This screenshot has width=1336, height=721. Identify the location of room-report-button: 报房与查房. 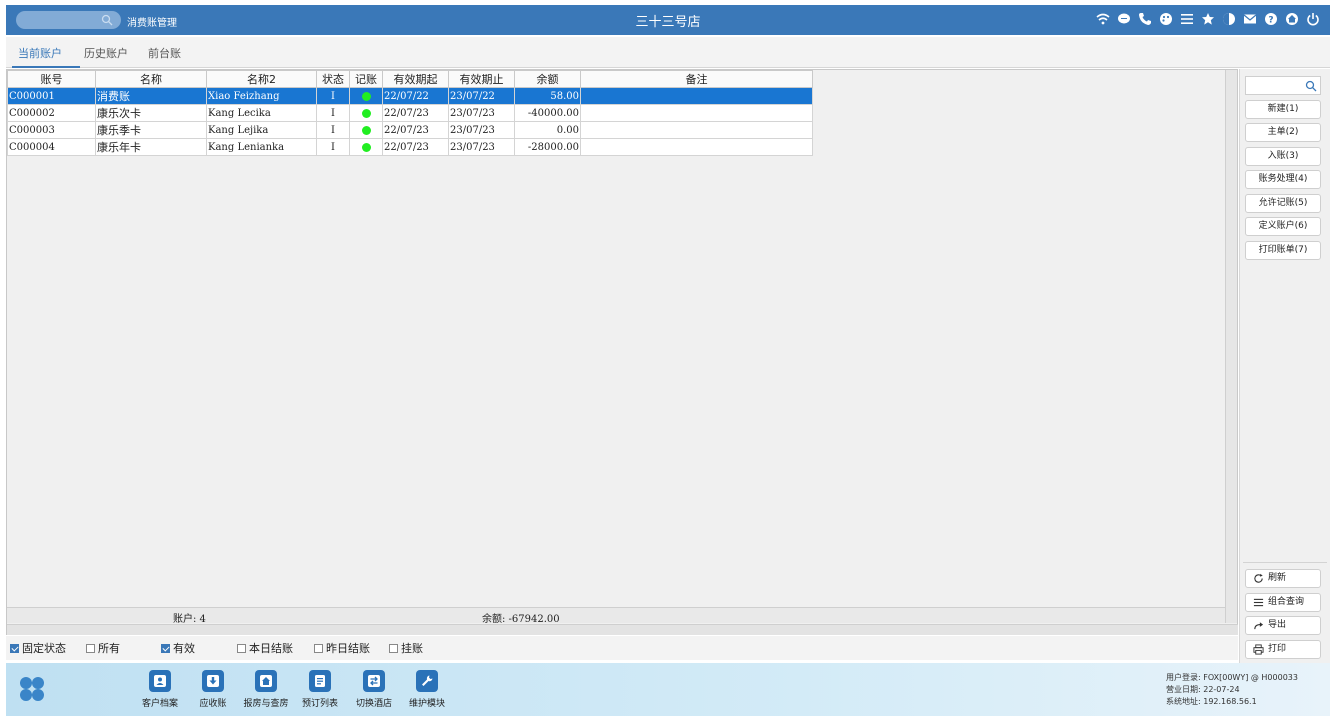
(266, 689).